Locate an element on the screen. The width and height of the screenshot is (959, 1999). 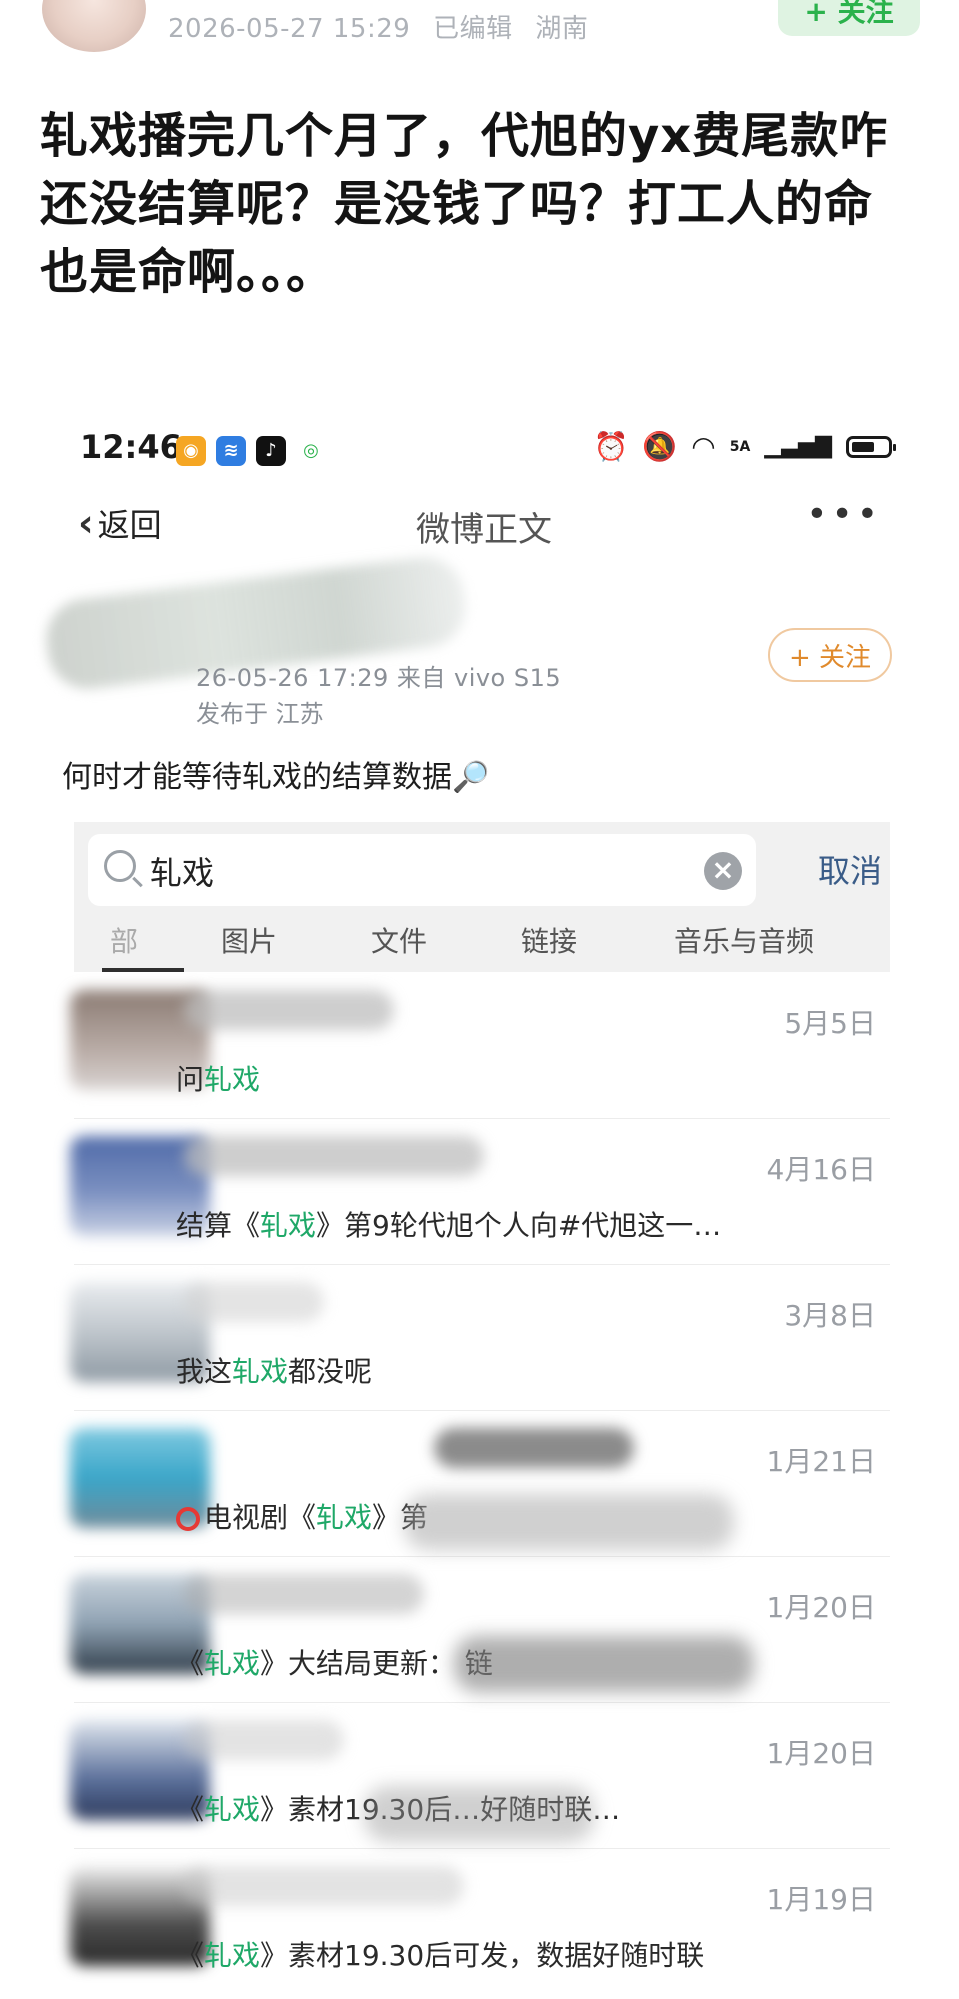
status-right: ⏰ 🔕 ◠ 5A ▁▃▅▇ is located at coordinates (744, 446).